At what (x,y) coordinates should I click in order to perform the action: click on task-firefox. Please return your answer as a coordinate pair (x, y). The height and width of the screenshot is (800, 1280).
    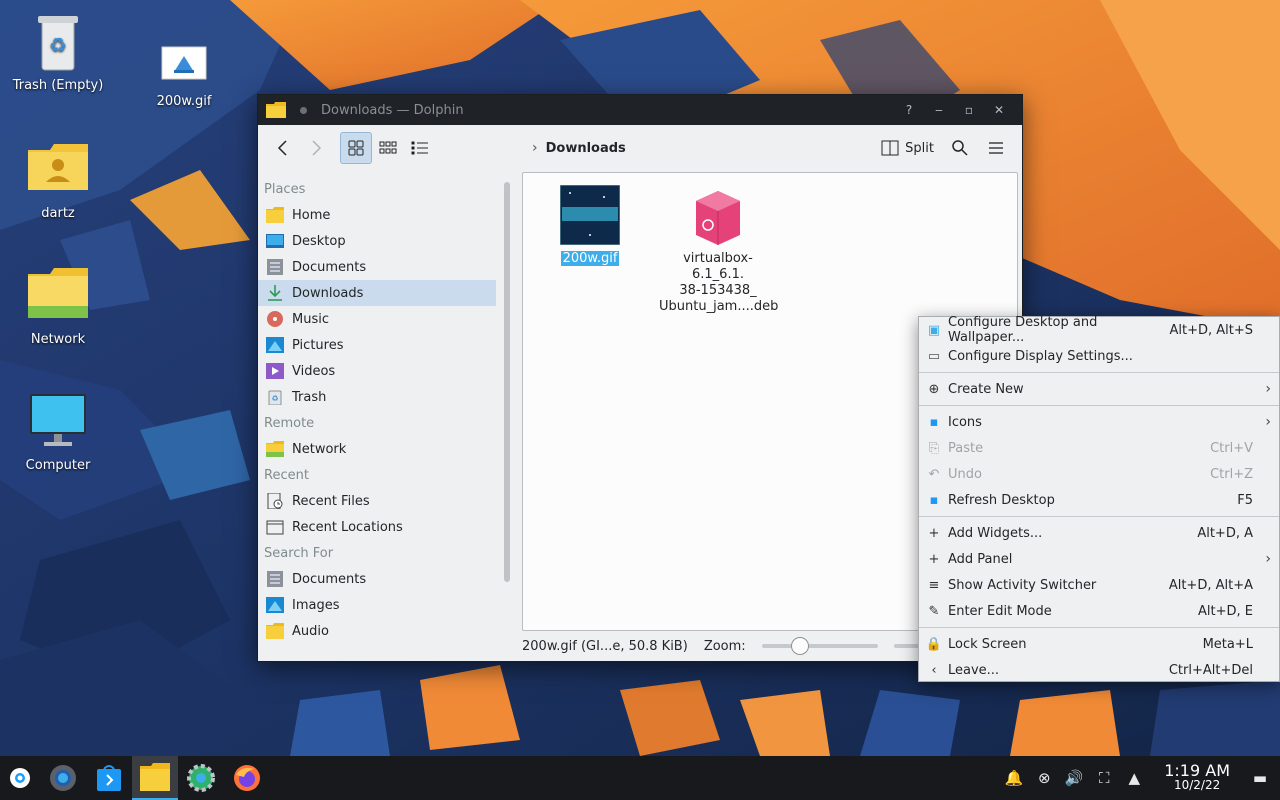
    Looking at the image, I should click on (247, 778).